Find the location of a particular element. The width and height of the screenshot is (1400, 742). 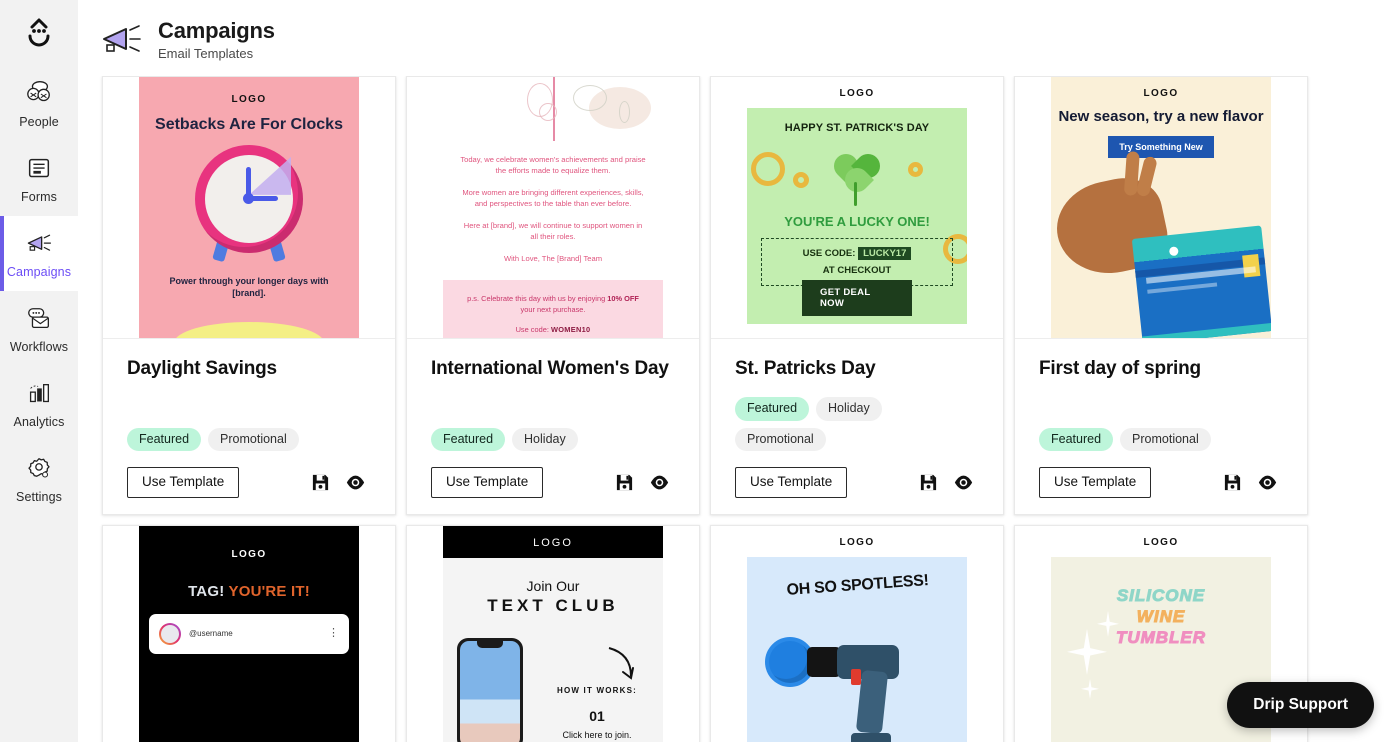

header-text: Campaigns Email Templates is located at coordinates (216, 39).